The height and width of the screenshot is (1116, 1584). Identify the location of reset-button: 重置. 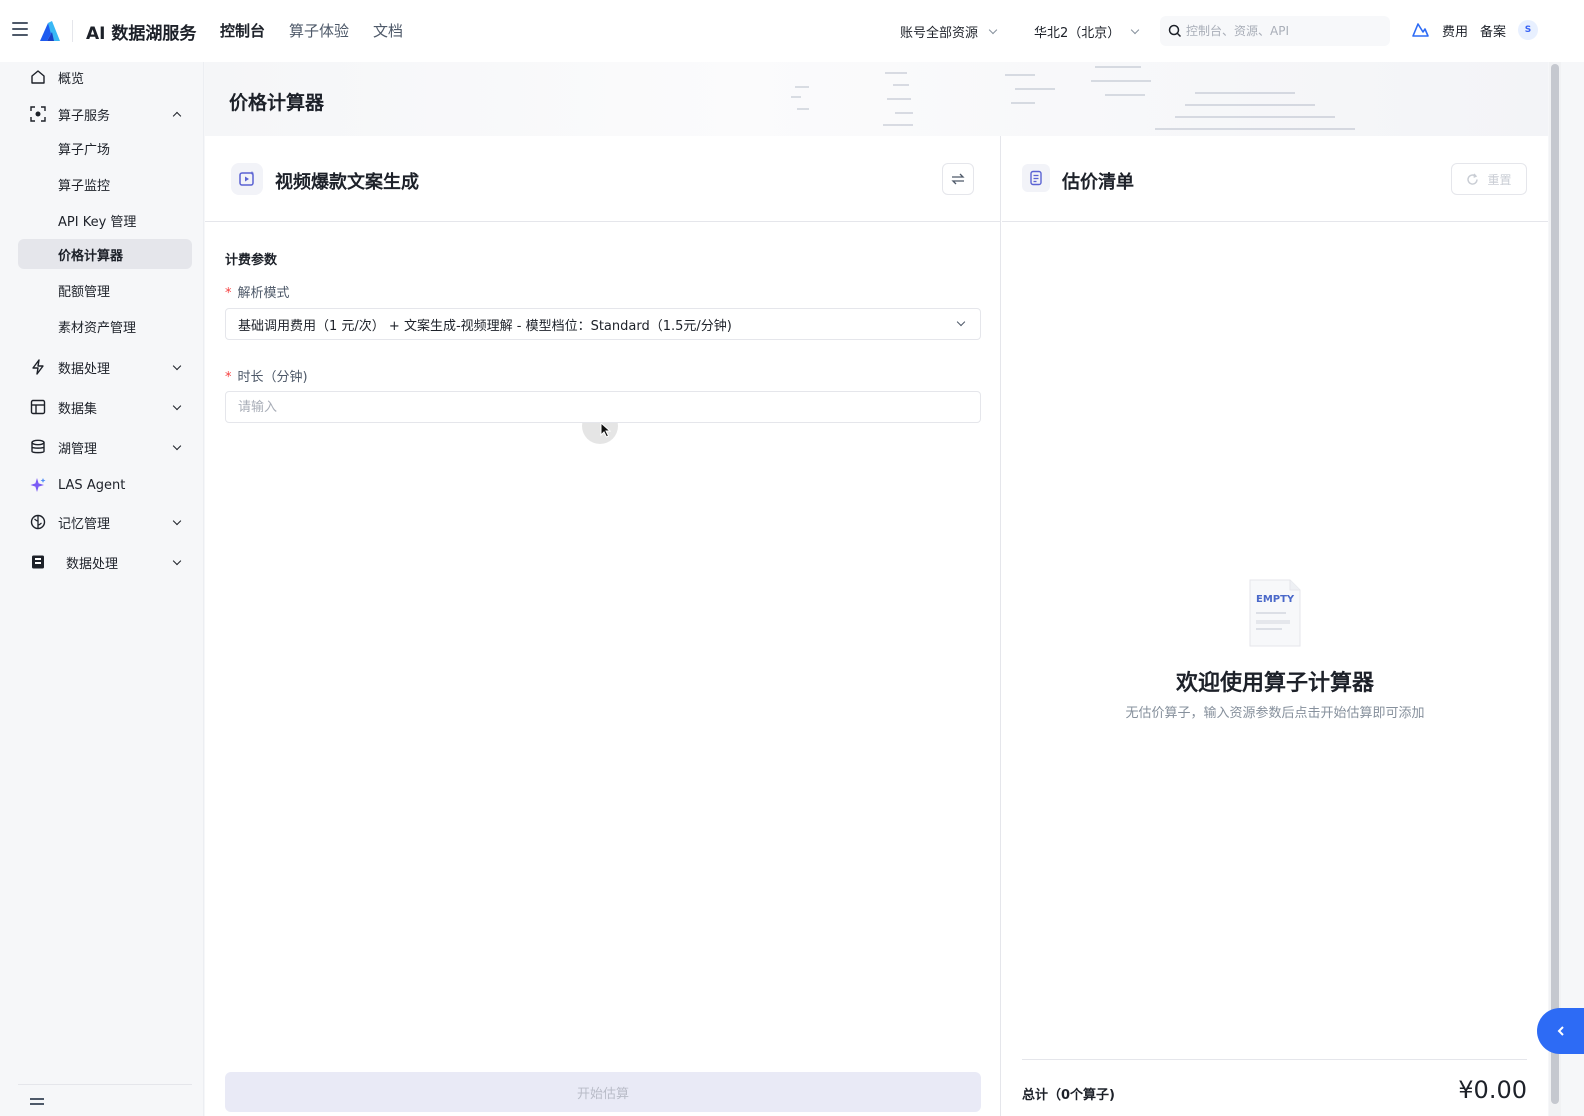
(1489, 179).